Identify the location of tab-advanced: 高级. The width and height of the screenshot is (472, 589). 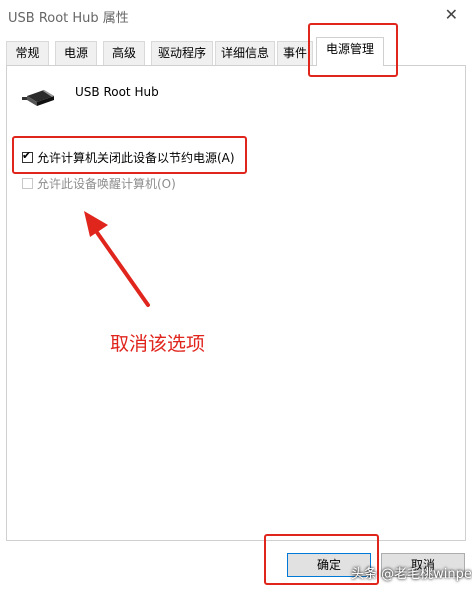
(124, 53).